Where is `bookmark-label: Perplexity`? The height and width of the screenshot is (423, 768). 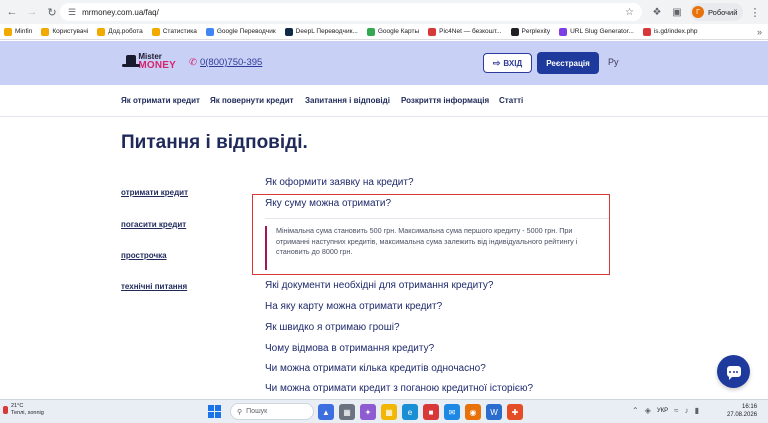
bookmark-label: Perplexity is located at coordinates (536, 31).